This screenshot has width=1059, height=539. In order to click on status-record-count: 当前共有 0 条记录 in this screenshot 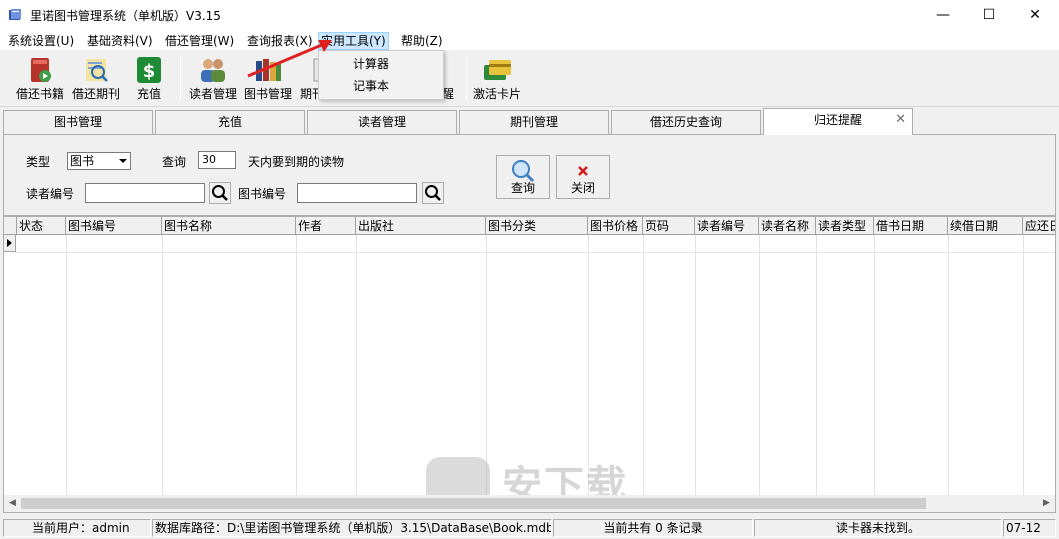, I will do `click(653, 528)`.